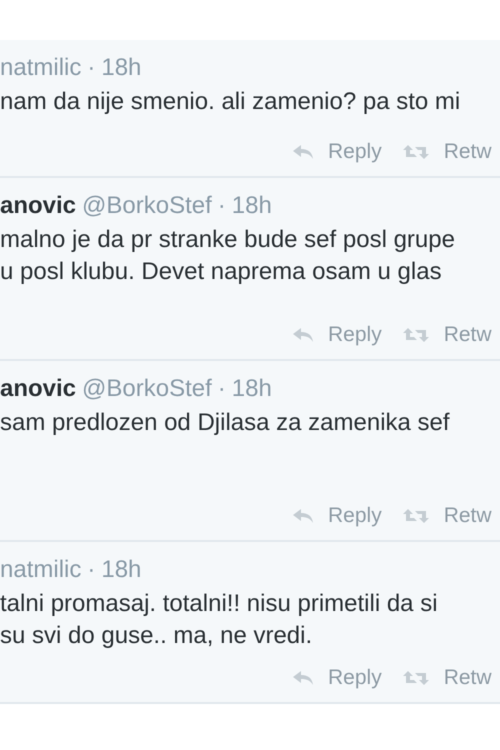  I want to click on tweet-text: su svi do guse.. ma, ne vredi., so click(157, 636).